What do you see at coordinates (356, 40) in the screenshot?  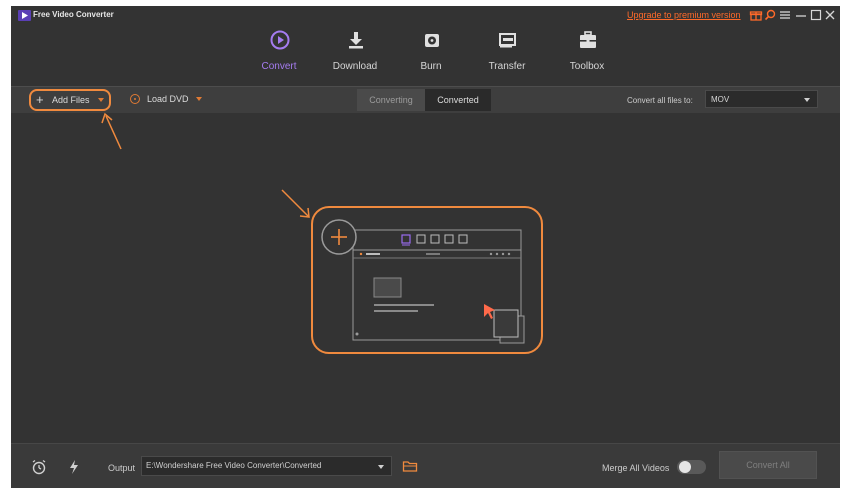 I see `download-icon` at bounding box center [356, 40].